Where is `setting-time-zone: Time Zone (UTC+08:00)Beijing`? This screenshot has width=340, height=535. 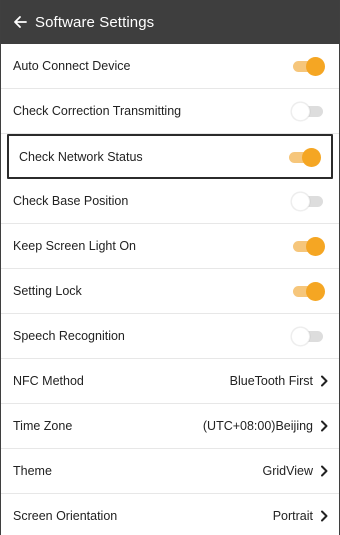
setting-time-zone: Time Zone (UTC+08:00)Beijing is located at coordinates (170, 426).